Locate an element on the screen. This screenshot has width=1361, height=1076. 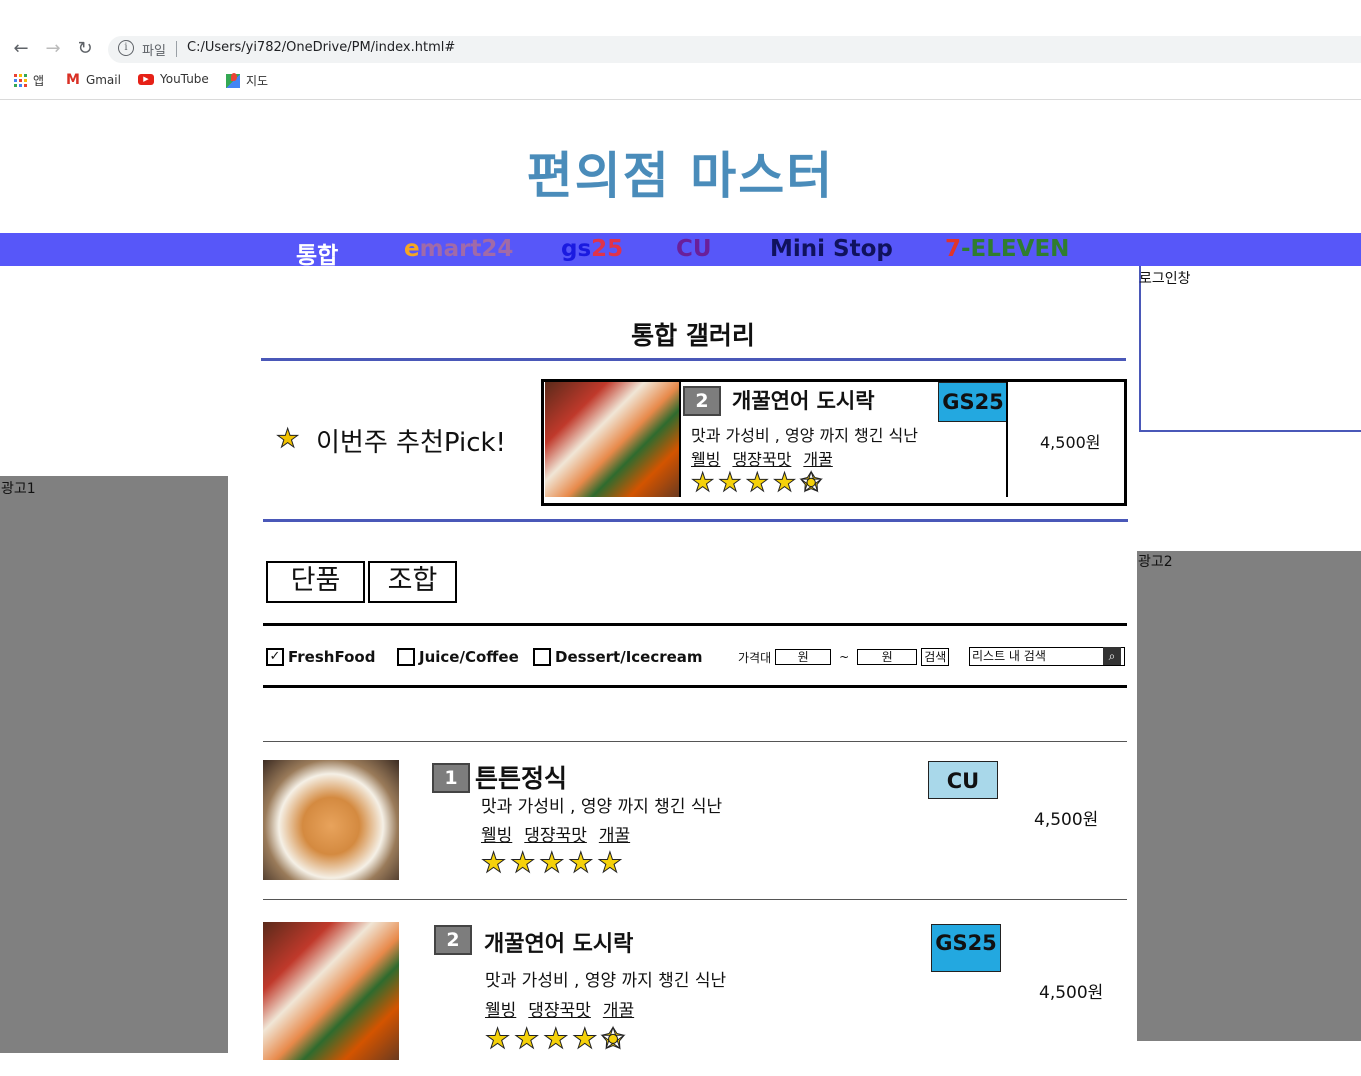
price-range-label: 가격대 is located at coordinates (755, 657).